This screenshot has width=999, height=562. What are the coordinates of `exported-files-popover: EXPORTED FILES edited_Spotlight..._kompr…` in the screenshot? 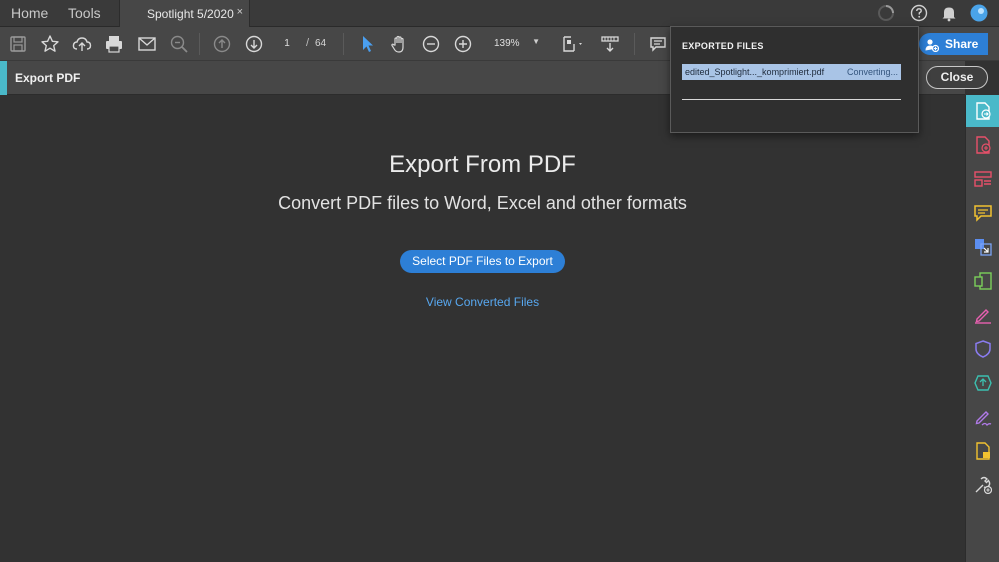 It's located at (794, 79).